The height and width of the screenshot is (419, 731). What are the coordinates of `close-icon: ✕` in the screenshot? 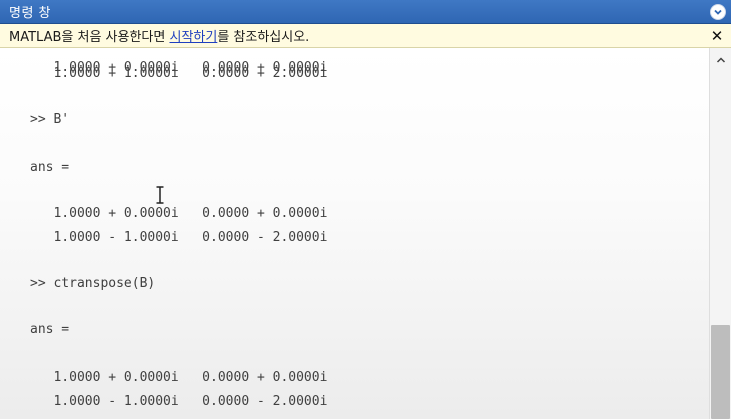 It's located at (717, 36).